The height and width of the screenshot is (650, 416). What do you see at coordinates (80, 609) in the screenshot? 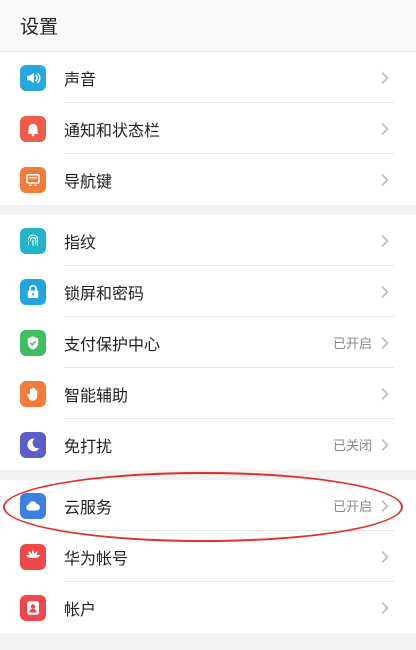
I see `settings-item-label: 帐户` at bounding box center [80, 609].